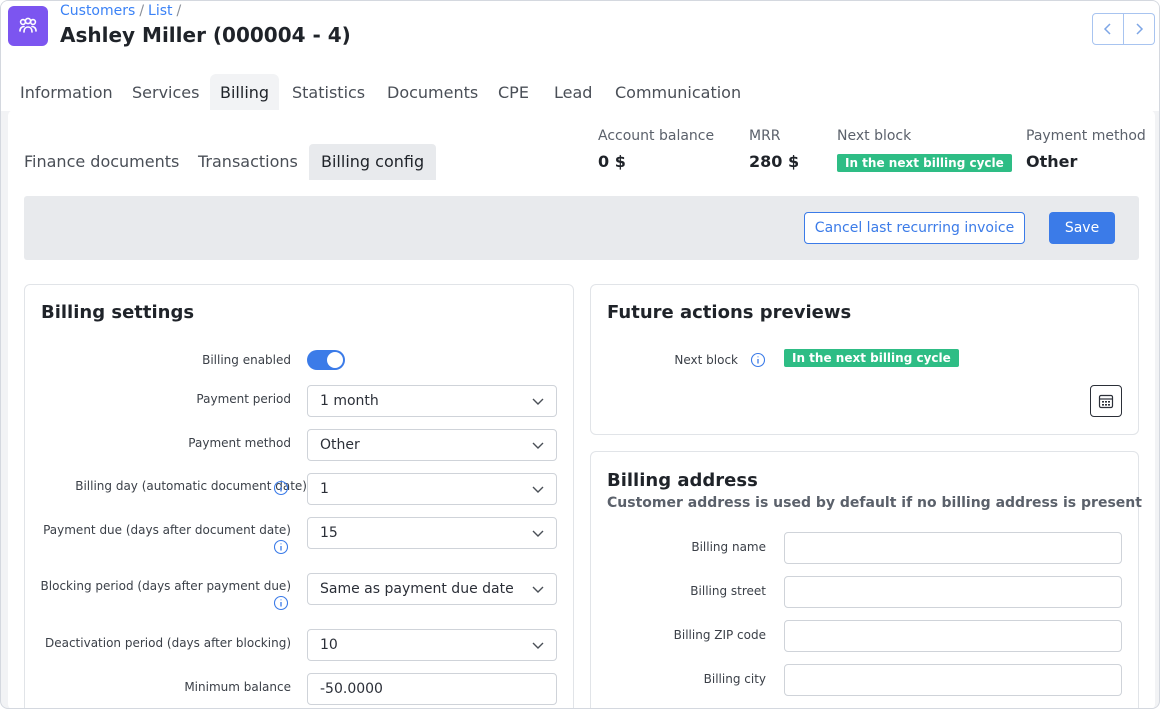  What do you see at coordinates (924, 150) in the screenshot?
I see `next-block-stat: Next block In the next billing cycle` at bounding box center [924, 150].